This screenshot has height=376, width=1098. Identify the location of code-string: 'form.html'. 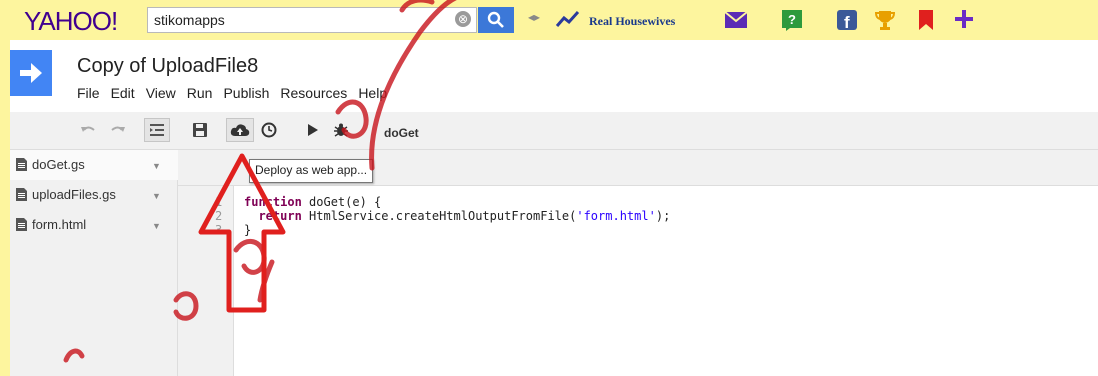
(616, 216).